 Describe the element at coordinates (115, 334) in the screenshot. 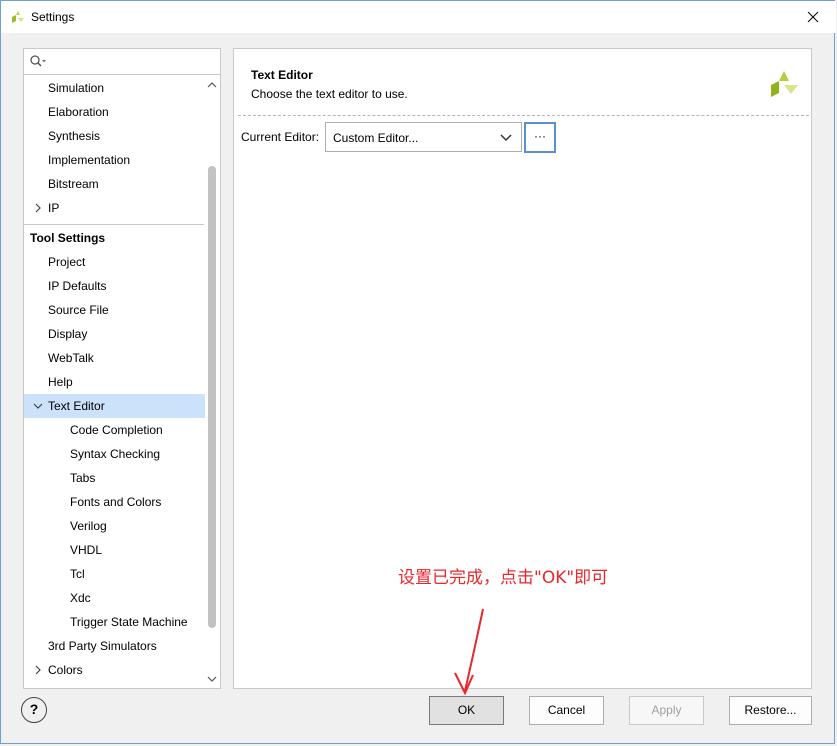

I see `tree-item-display: Display` at that location.